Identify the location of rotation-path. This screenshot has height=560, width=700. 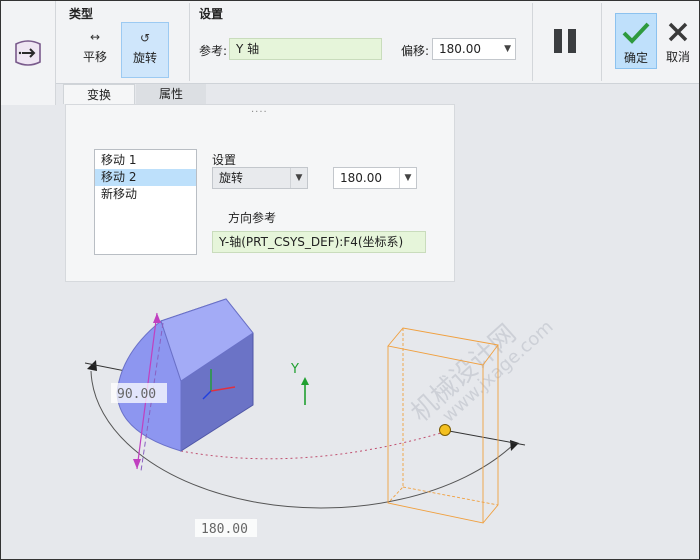
(311, 446).